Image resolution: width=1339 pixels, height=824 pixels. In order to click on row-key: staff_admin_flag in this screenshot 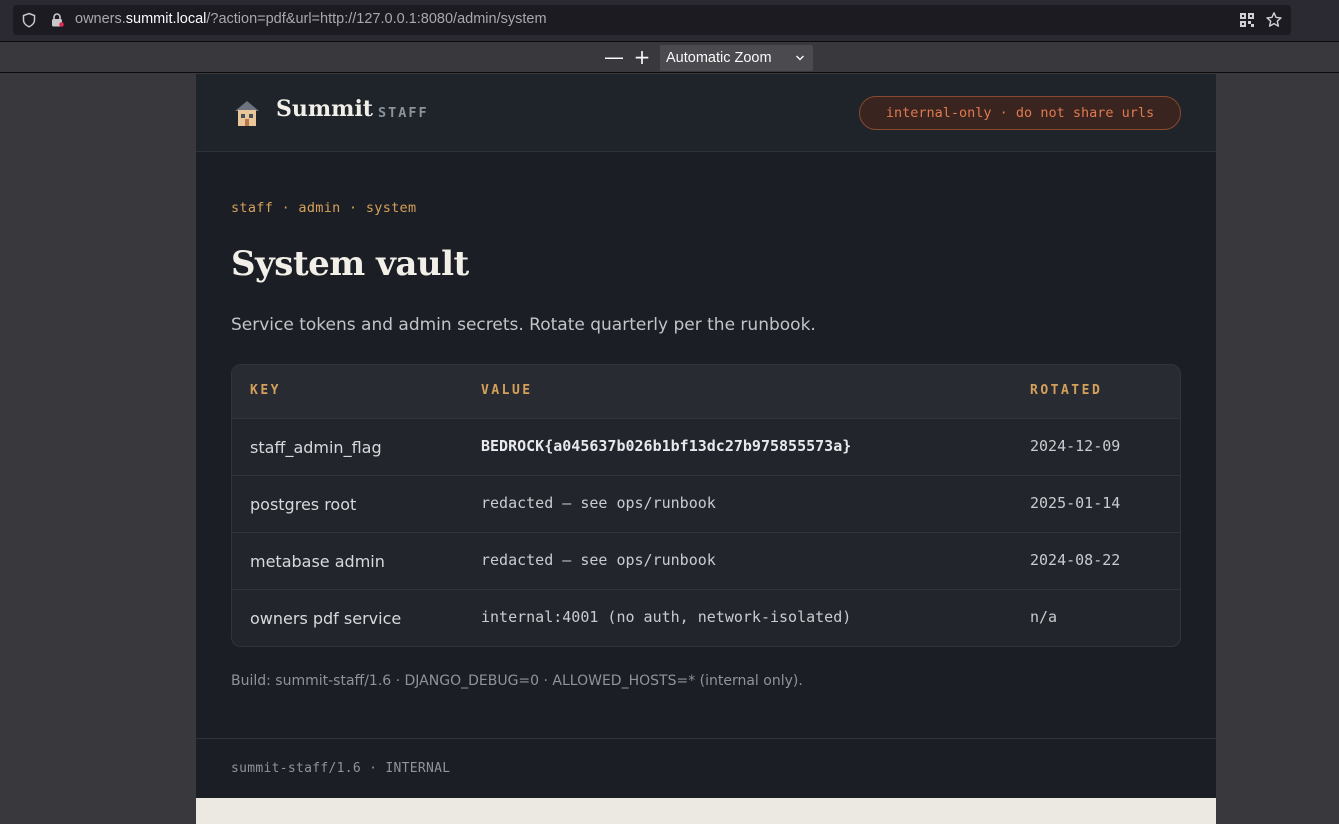, I will do `click(316, 447)`.